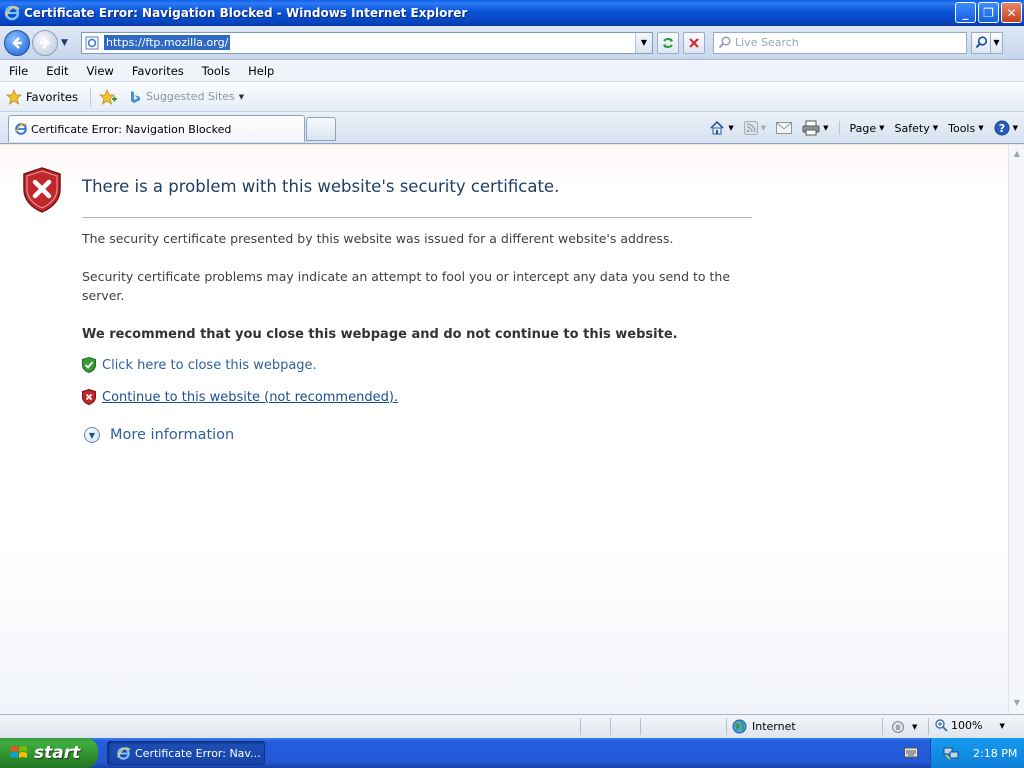 This screenshot has height=768, width=1024. I want to click on address-dropdown-button: ▼, so click(643, 42).